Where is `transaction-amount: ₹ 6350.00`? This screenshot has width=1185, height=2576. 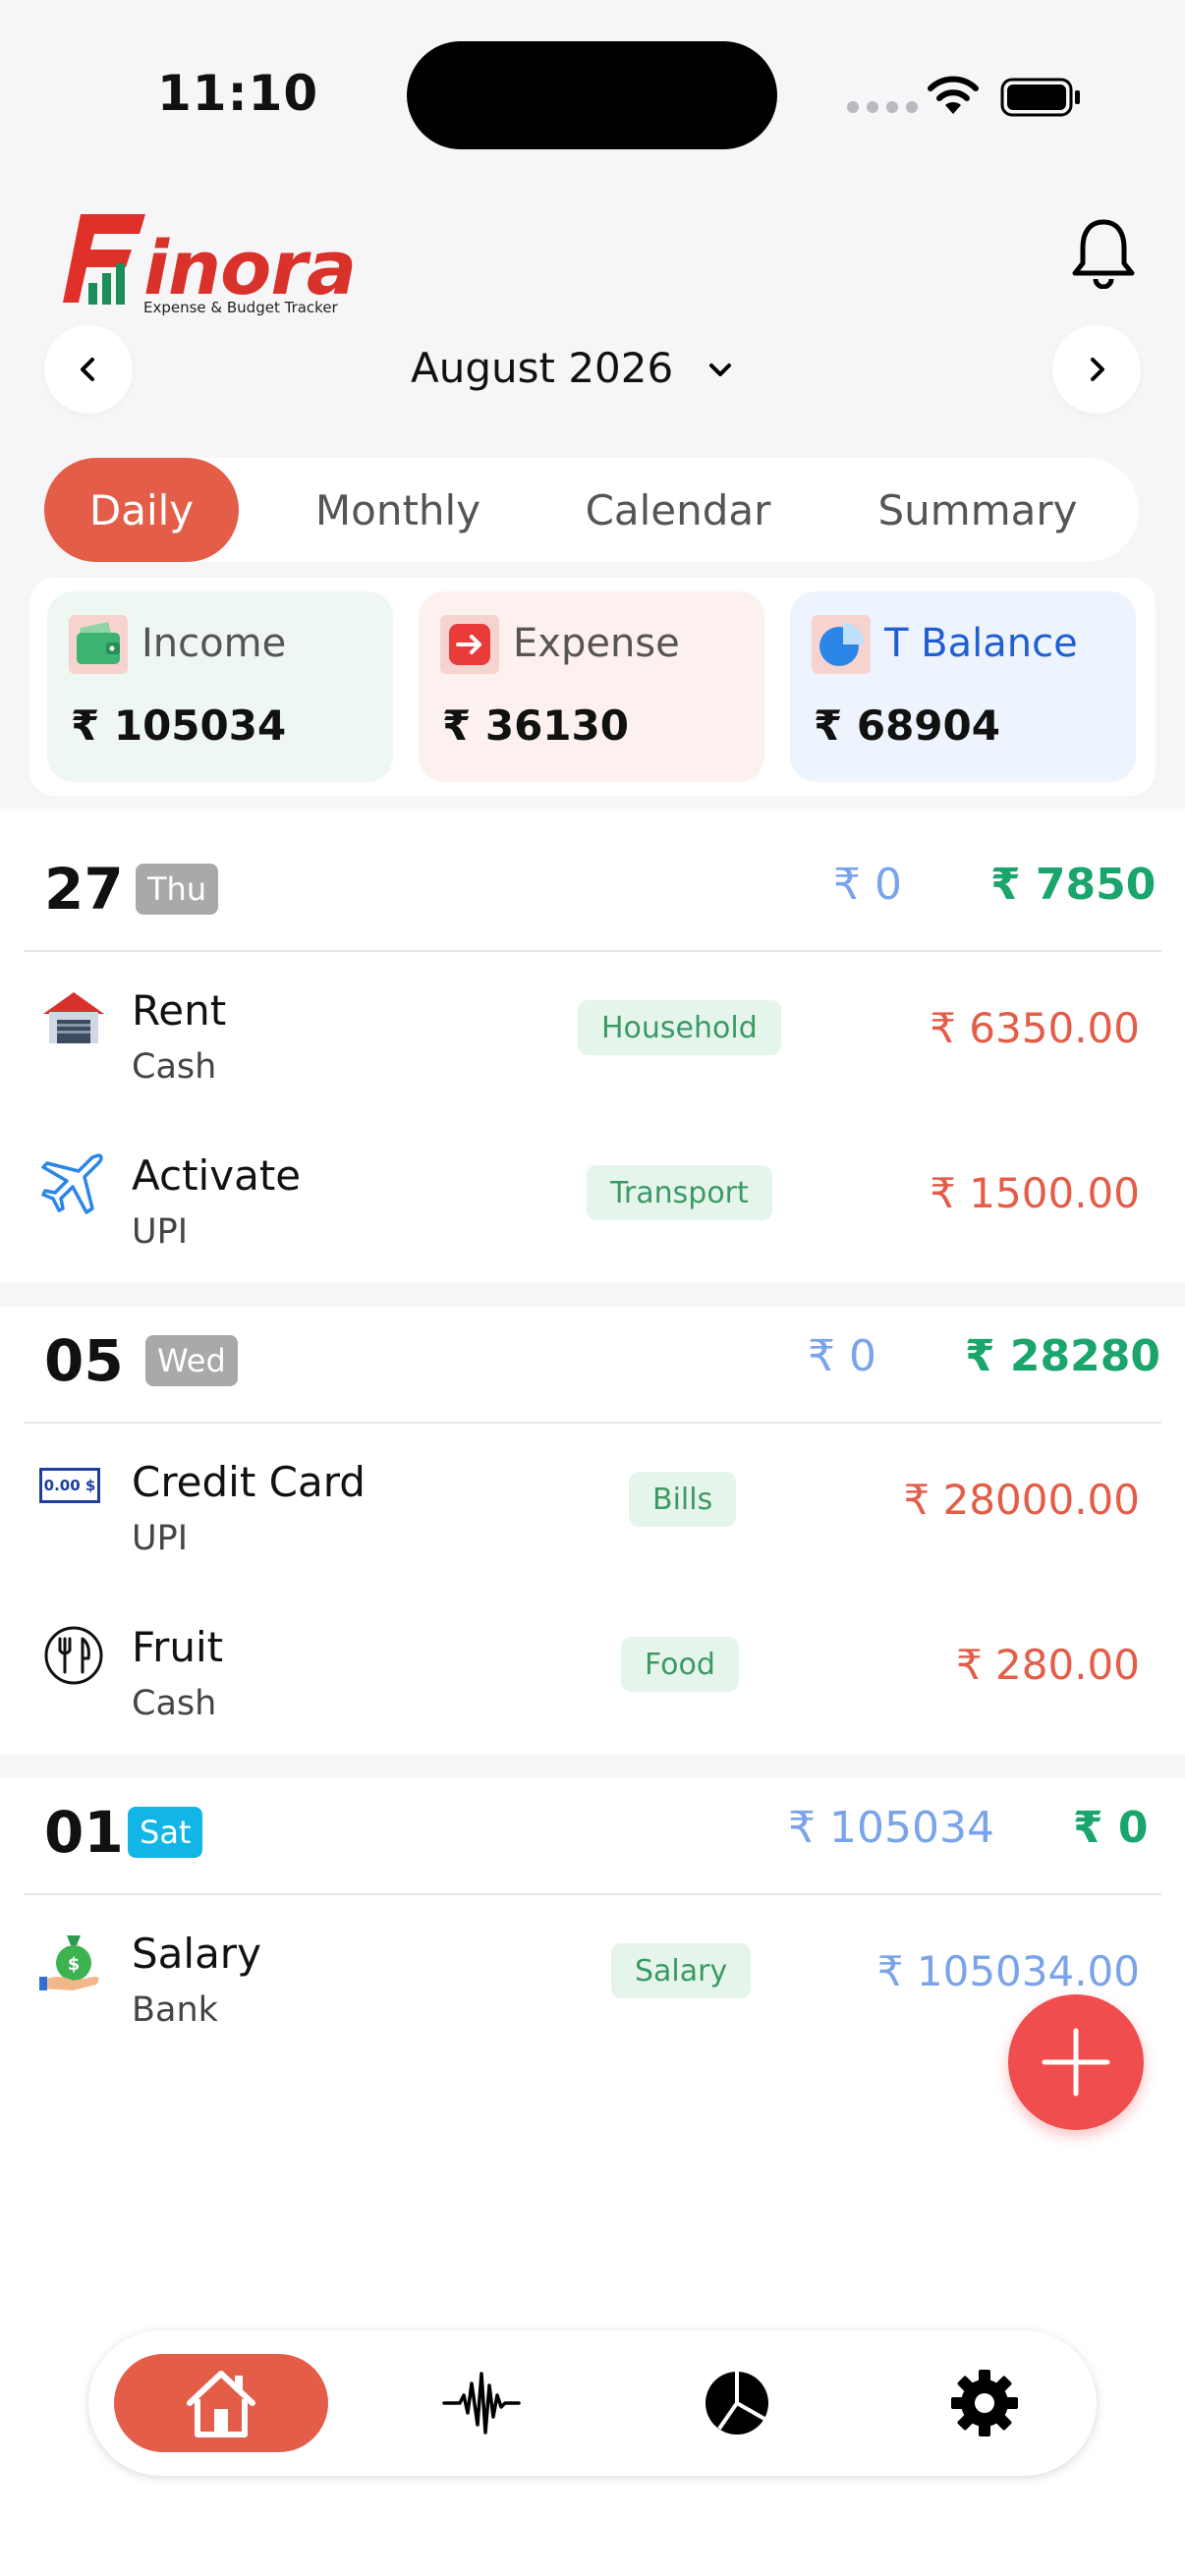 transaction-amount: ₹ 6350.00 is located at coordinates (1035, 1028).